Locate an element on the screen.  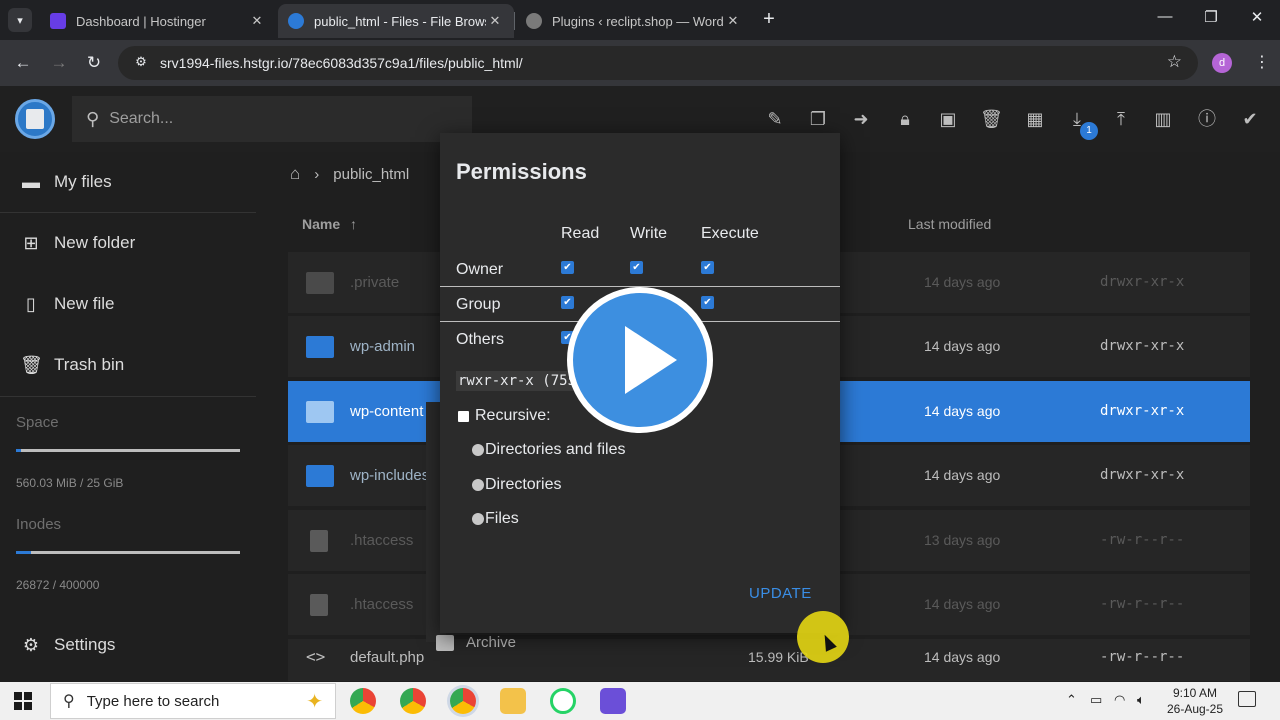
inodes-usage-fill is located at coordinates (23, 552).